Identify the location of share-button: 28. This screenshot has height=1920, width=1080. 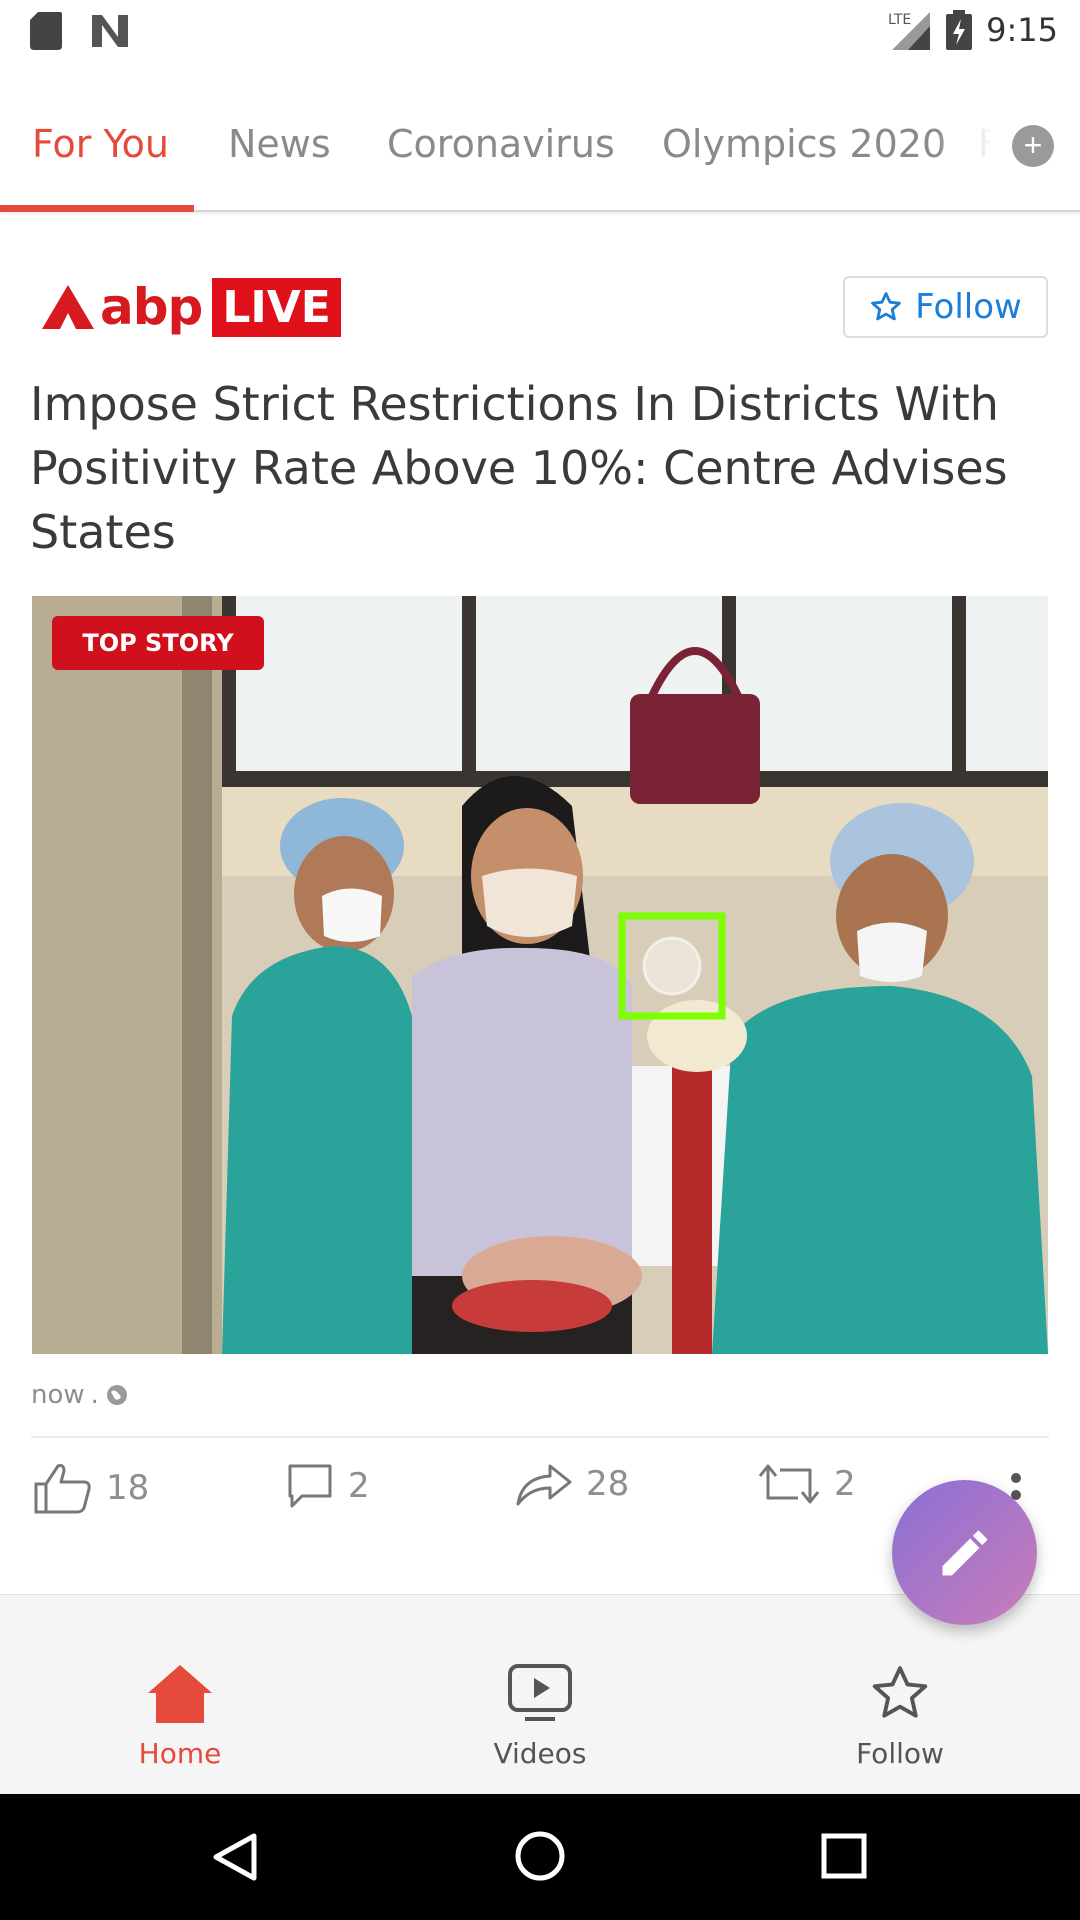
(572, 1484).